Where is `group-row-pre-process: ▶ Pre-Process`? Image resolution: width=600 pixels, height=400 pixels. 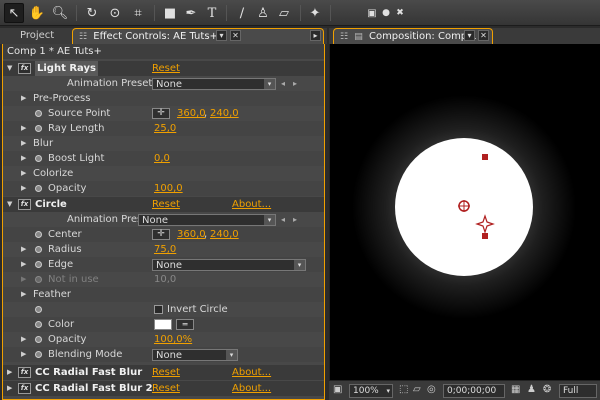
group-row-pre-process: ▶ Pre-Process is located at coordinates (163, 98).